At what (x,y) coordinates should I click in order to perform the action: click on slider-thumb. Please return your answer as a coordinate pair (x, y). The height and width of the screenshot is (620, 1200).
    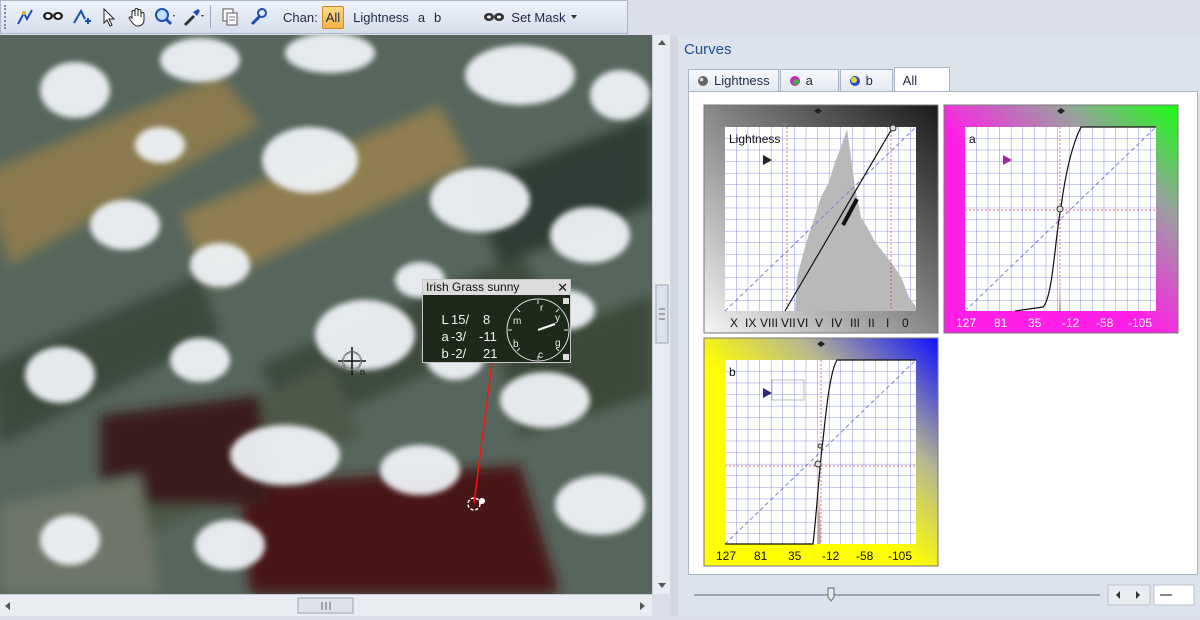
    Looking at the image, I should click on (831, 594).